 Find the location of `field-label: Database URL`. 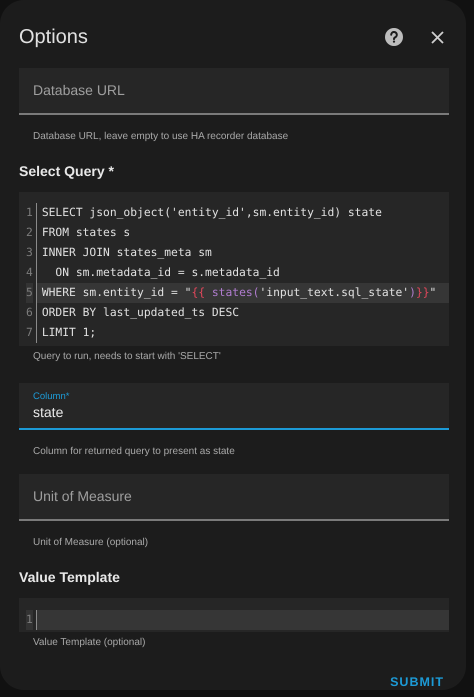

field-label: Database URL is located at coordinates (79, 90).